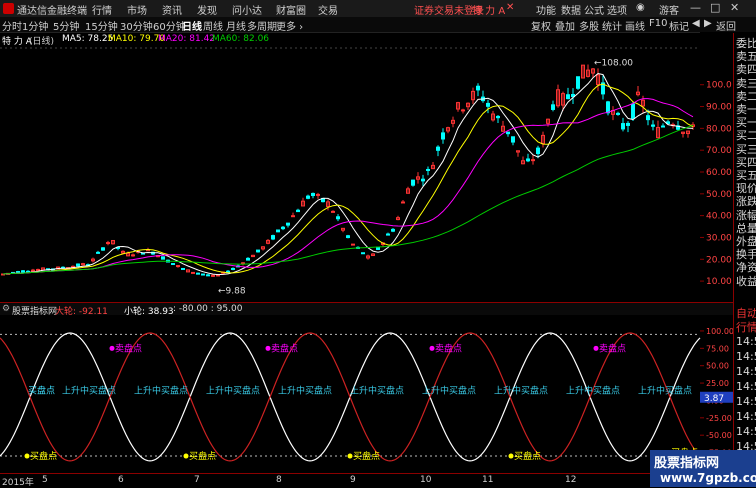 This screenshot has width=756, height=488. I want to click on tab-5min: 5分钟, so click(66, 25).